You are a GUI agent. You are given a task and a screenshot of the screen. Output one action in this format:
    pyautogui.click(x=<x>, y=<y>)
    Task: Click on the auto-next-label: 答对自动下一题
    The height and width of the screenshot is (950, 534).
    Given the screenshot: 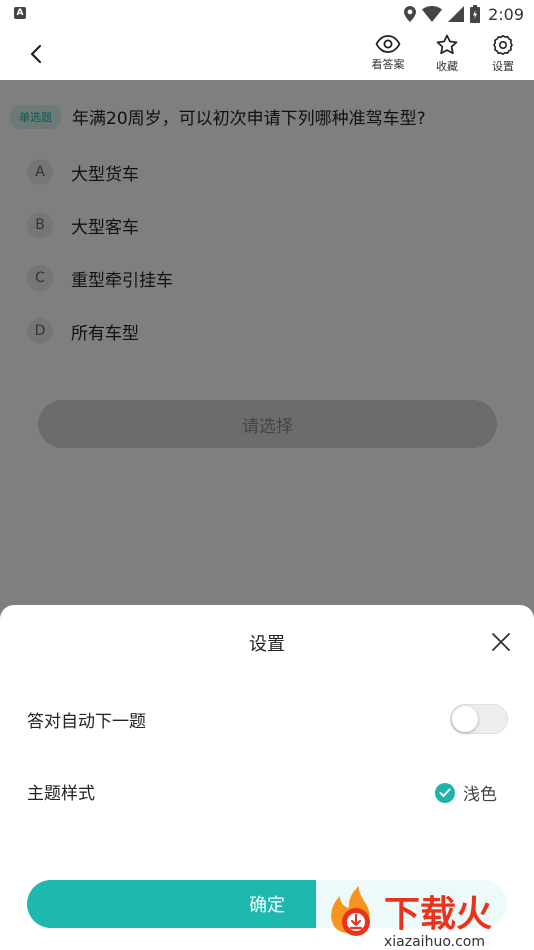 What is the action you would take?
    pyautogui.click(x=86, y=722)
    